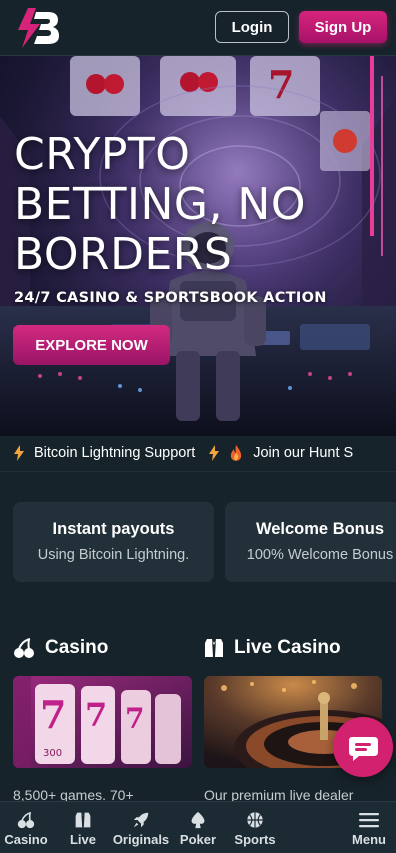 The width and height of the screenshot is (396, 853). I want to click on nav-item-originals: Originals, so click(141, 827).